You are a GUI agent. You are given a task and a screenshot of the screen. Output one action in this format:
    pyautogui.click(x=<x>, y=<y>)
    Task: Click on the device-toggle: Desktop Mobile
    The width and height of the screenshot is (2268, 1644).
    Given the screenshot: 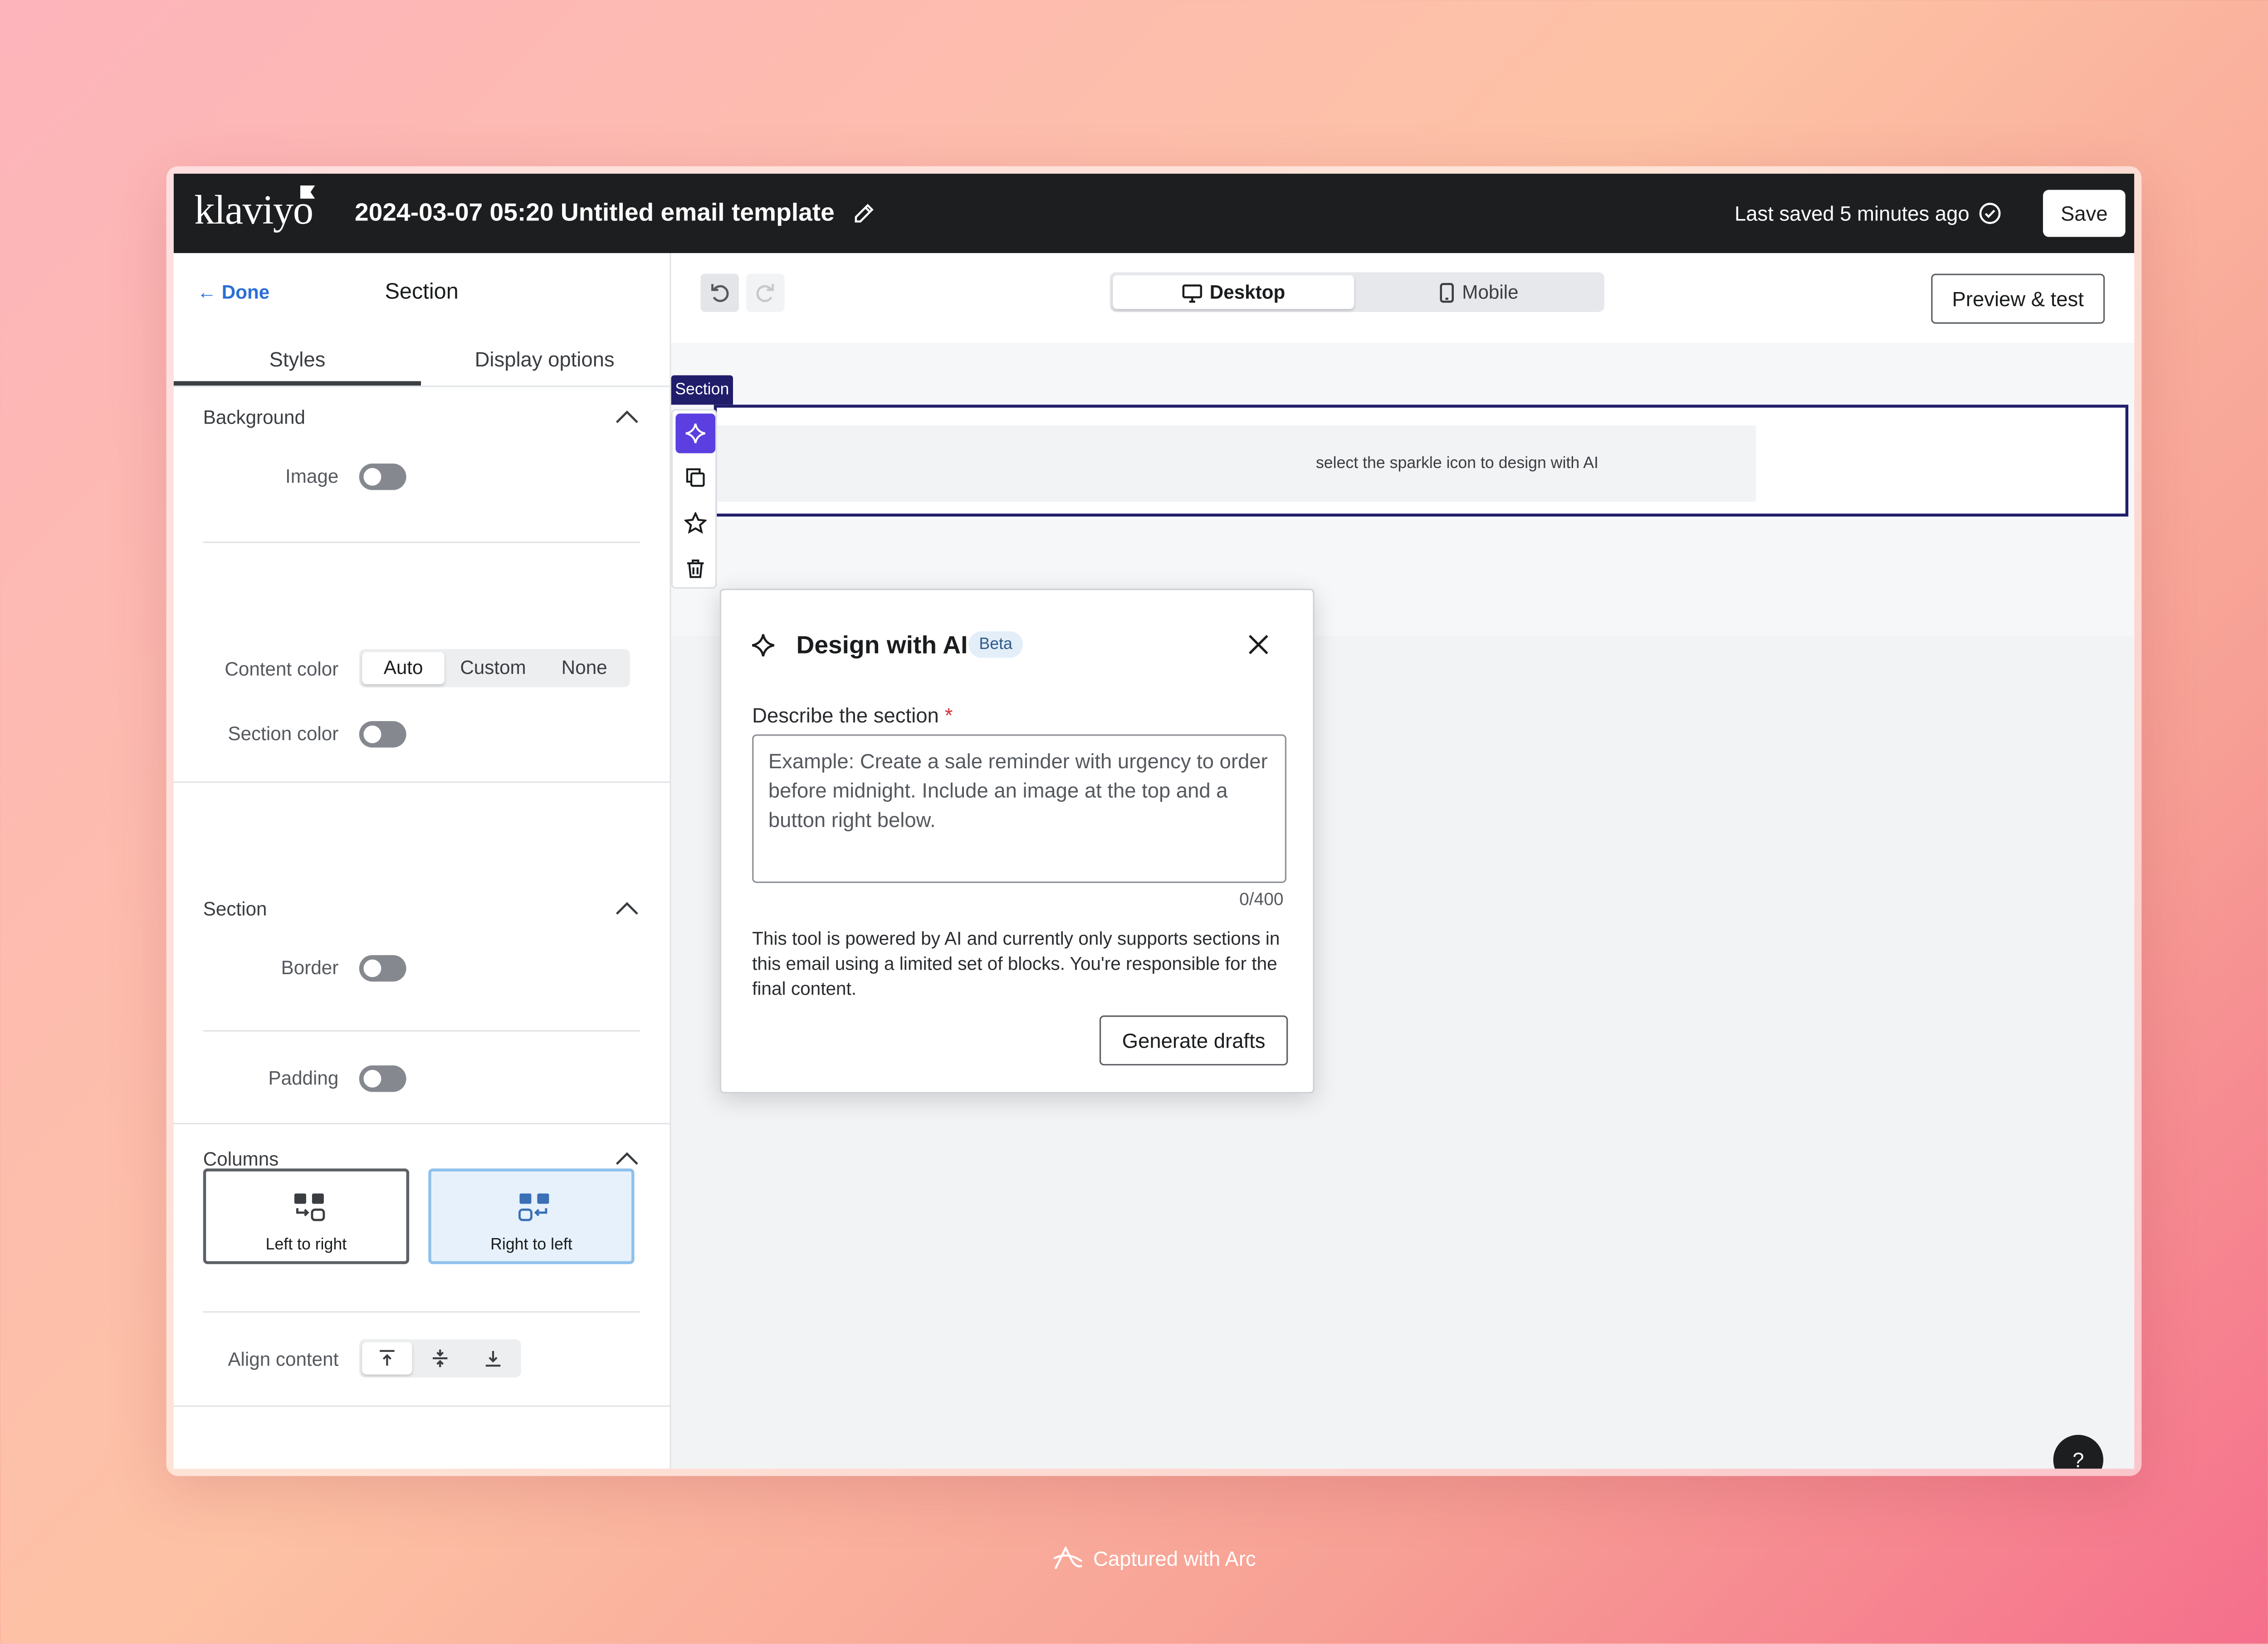 What is the action you would take?
    pyautogui.click(x=1357, y=292)
    